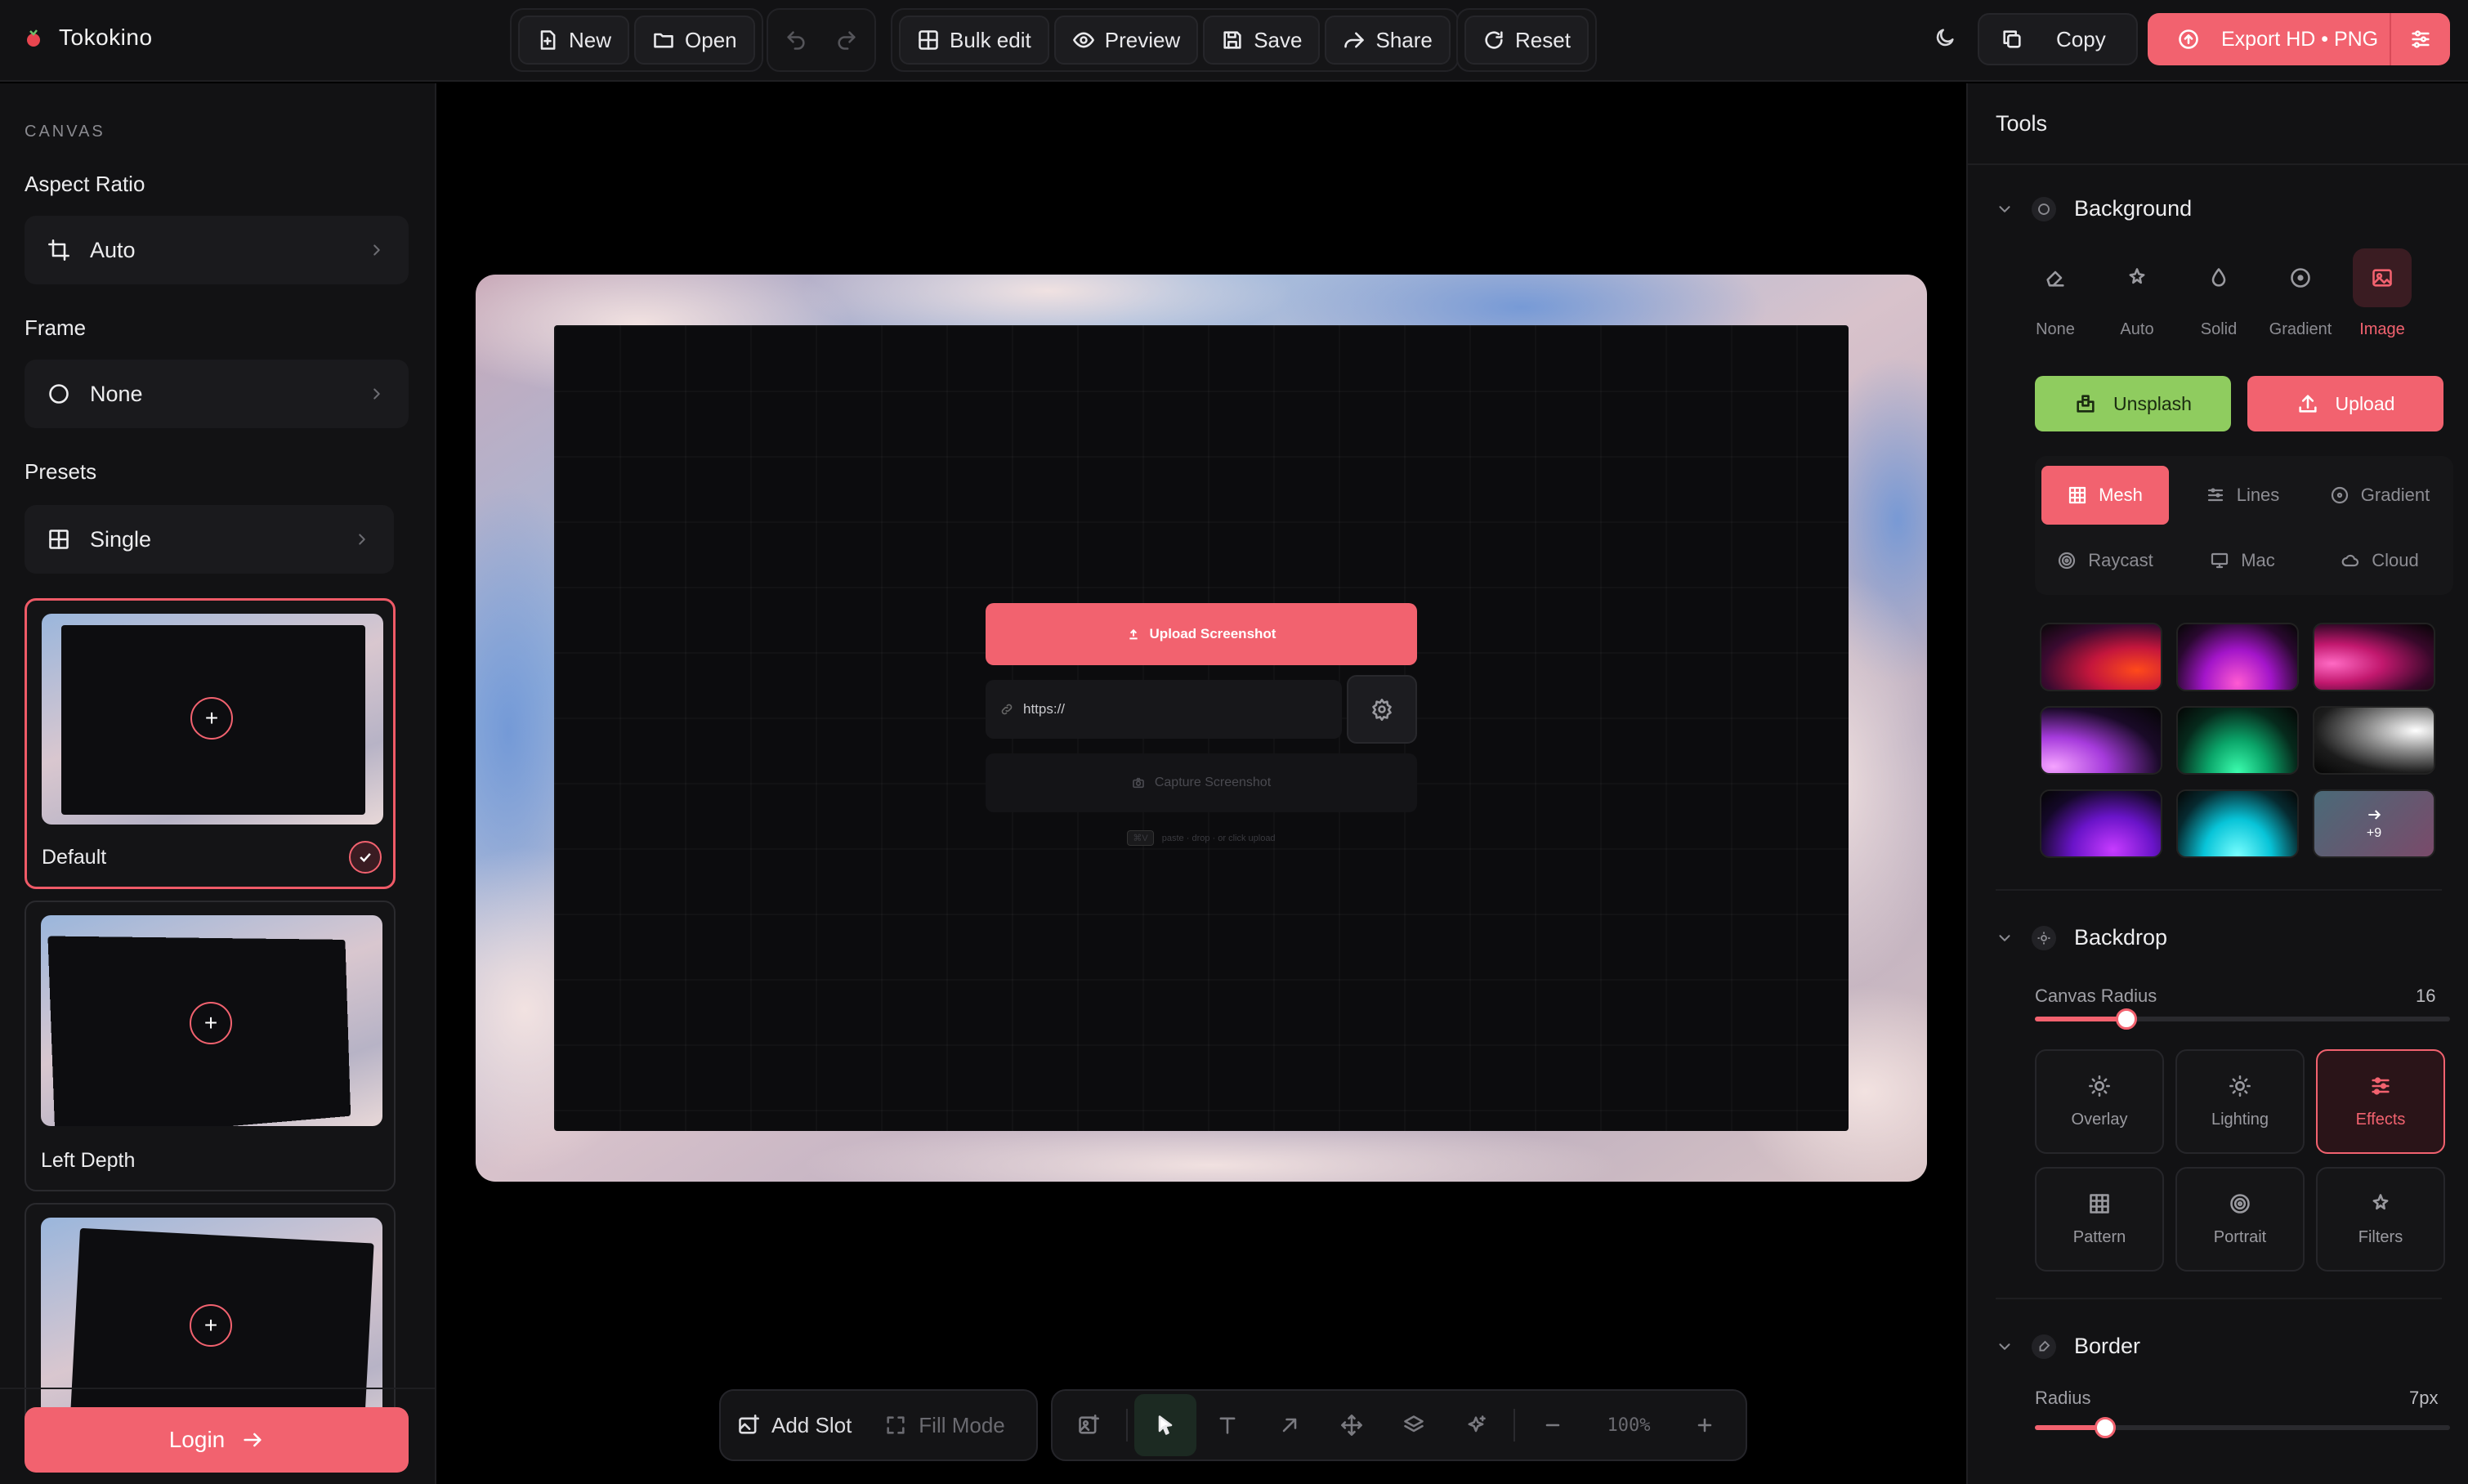  What do you see at coordinates (2301, 294) in the screenshot?
I see `bg-option-gradient: Gradient` at bounding box center [2301, 294].